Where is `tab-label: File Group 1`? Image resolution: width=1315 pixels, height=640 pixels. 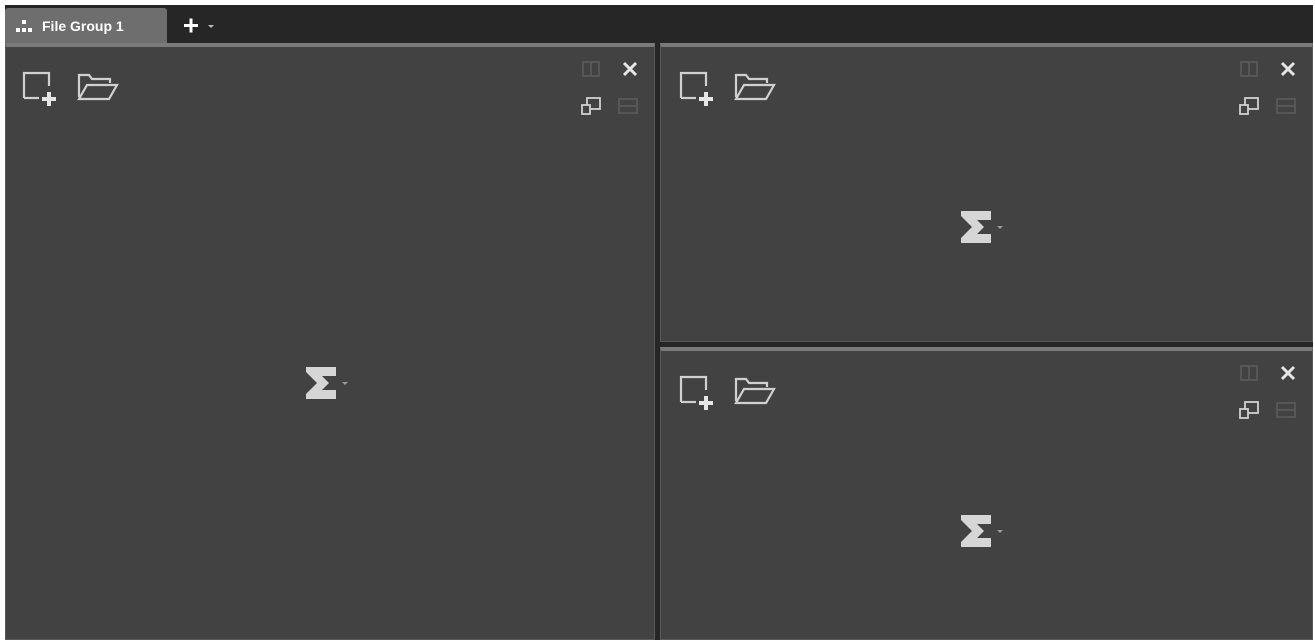
tab-label: File Group 1 is located at coordinates (83, 25).